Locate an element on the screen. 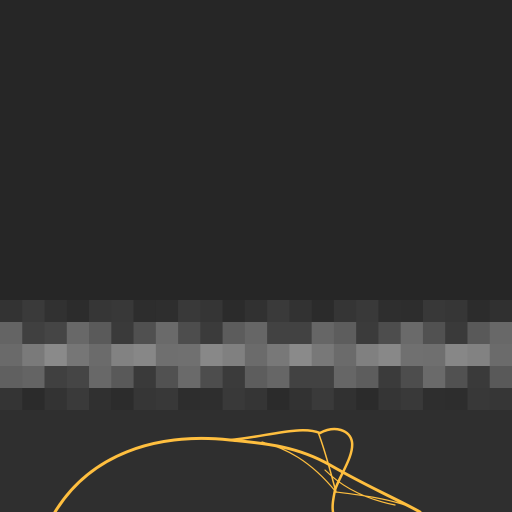 This screenshot has width=512, height=512. curve-path-thin-b is located at coordinates (299, 467).